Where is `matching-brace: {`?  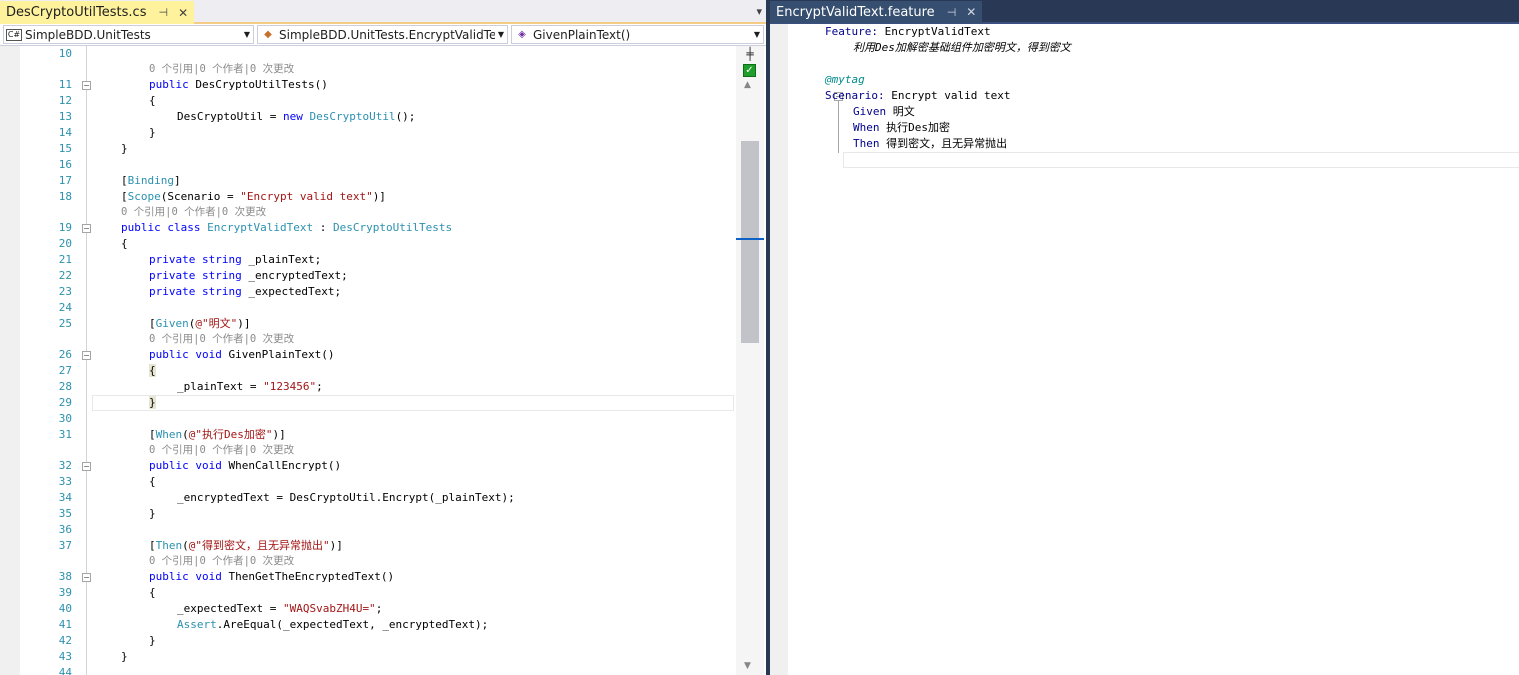 matching-brace: { is located at coordinates (152, 370).